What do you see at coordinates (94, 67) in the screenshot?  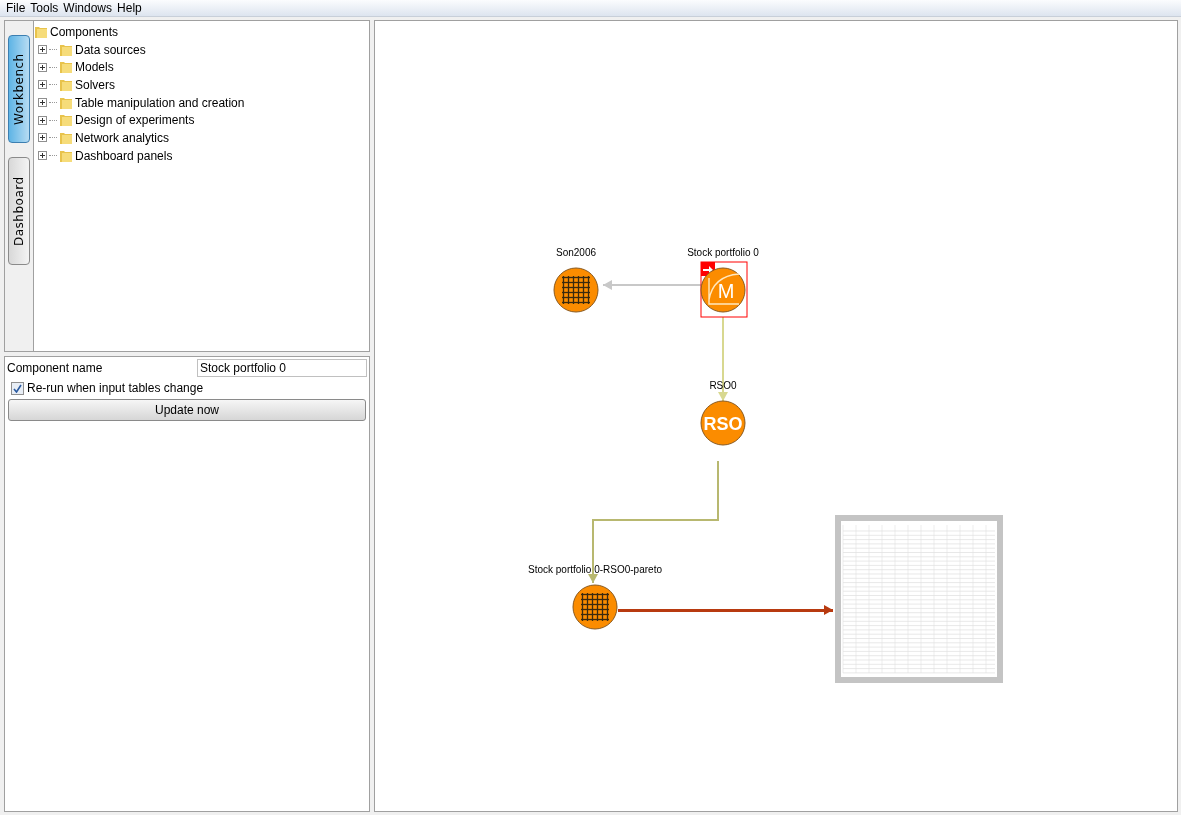 I see `tree-item: Models` at bounding box center [94, 67].